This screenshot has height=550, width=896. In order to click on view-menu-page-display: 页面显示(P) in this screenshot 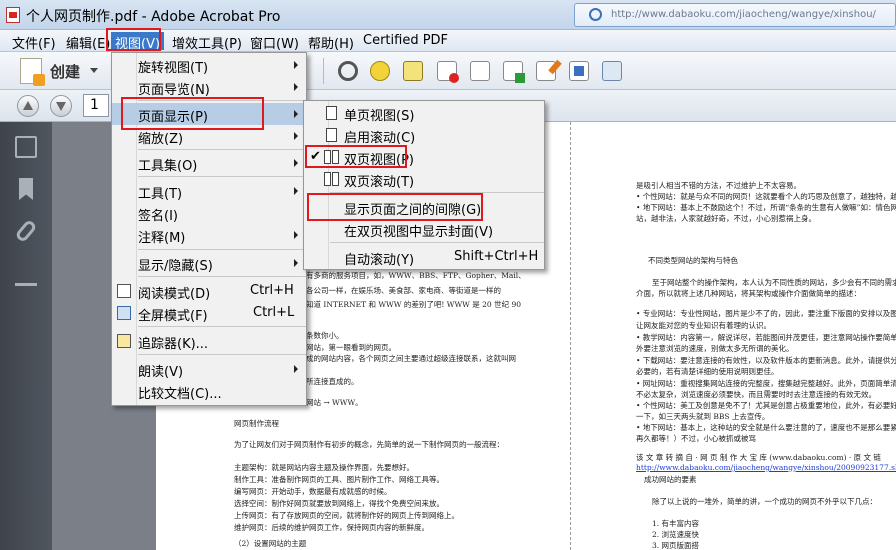, I will do `click(209, 114)`.